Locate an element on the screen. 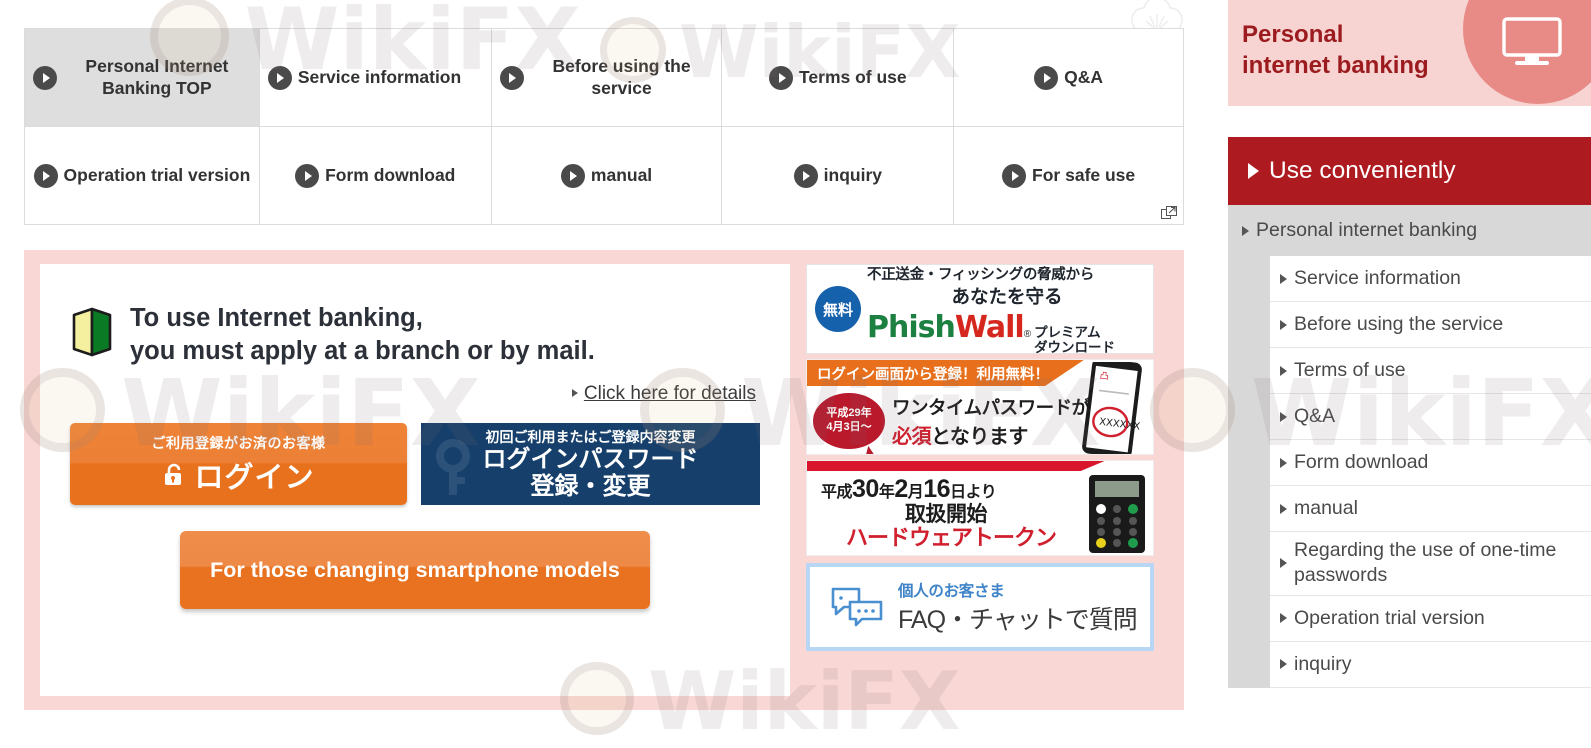  sidebar-item-operation-trial-version: Operation trial version is located at coordinates (1430, 619).